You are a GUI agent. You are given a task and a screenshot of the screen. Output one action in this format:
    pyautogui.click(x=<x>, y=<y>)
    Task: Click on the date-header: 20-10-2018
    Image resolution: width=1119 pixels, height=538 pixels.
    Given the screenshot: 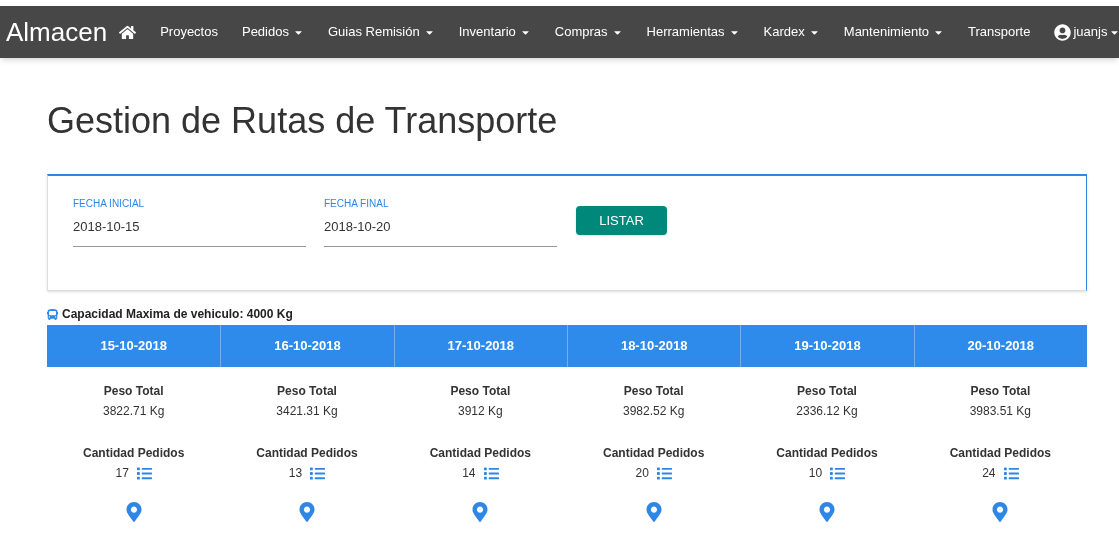 What is the action you would take?
    pyautogui.click(x=1000, y=346)
    